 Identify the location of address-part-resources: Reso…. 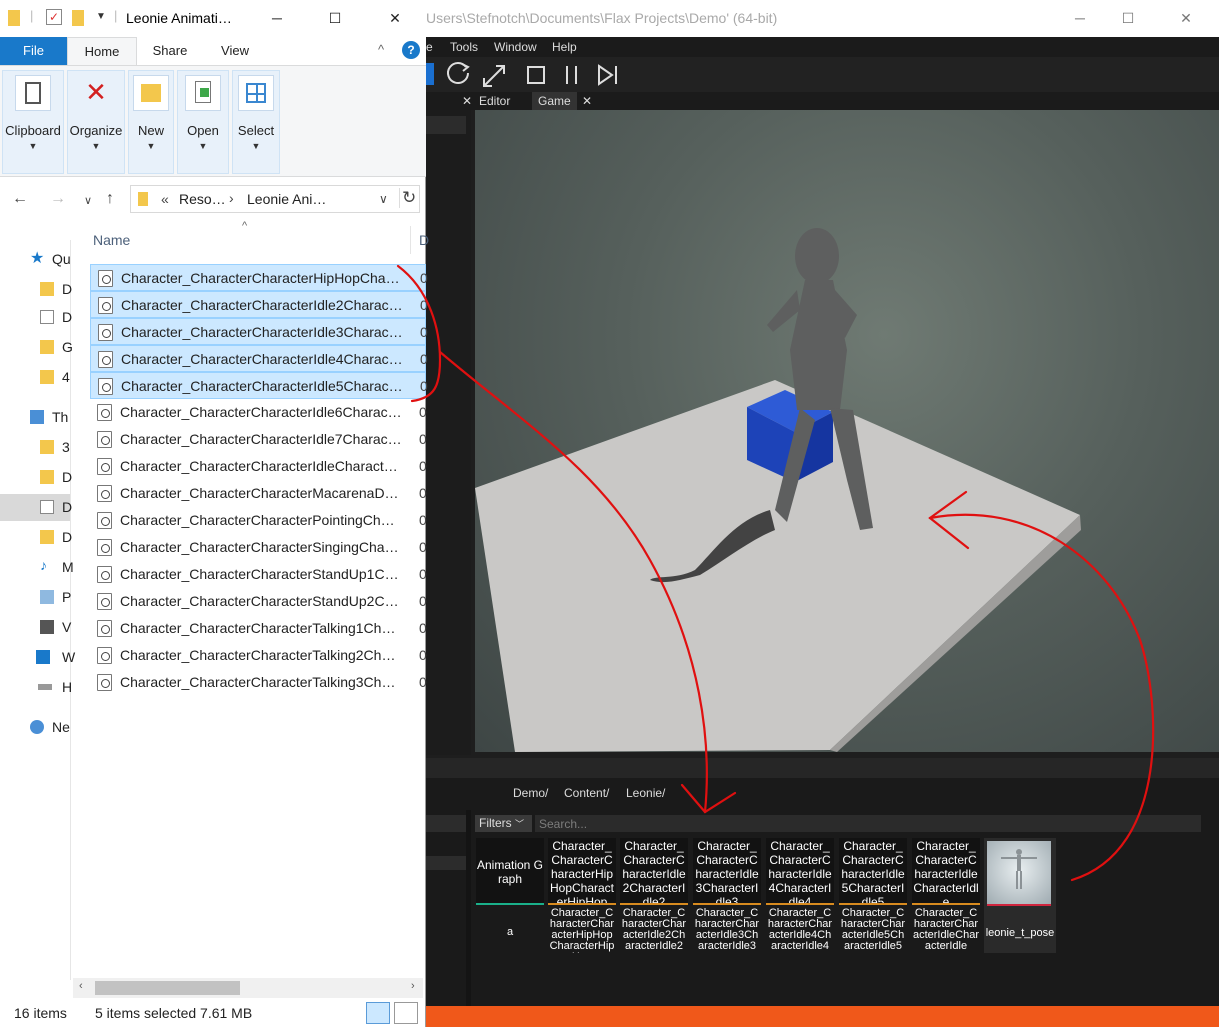
(202, 199).